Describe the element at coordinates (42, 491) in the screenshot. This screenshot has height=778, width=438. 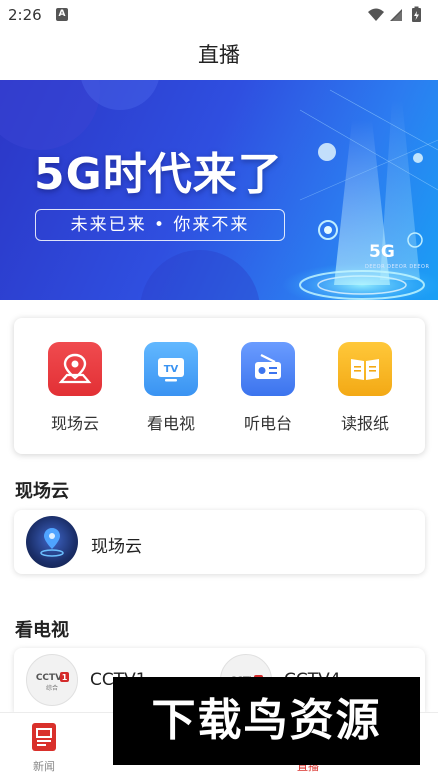
I see `section-title-live-cloud: 现场云` at that location.